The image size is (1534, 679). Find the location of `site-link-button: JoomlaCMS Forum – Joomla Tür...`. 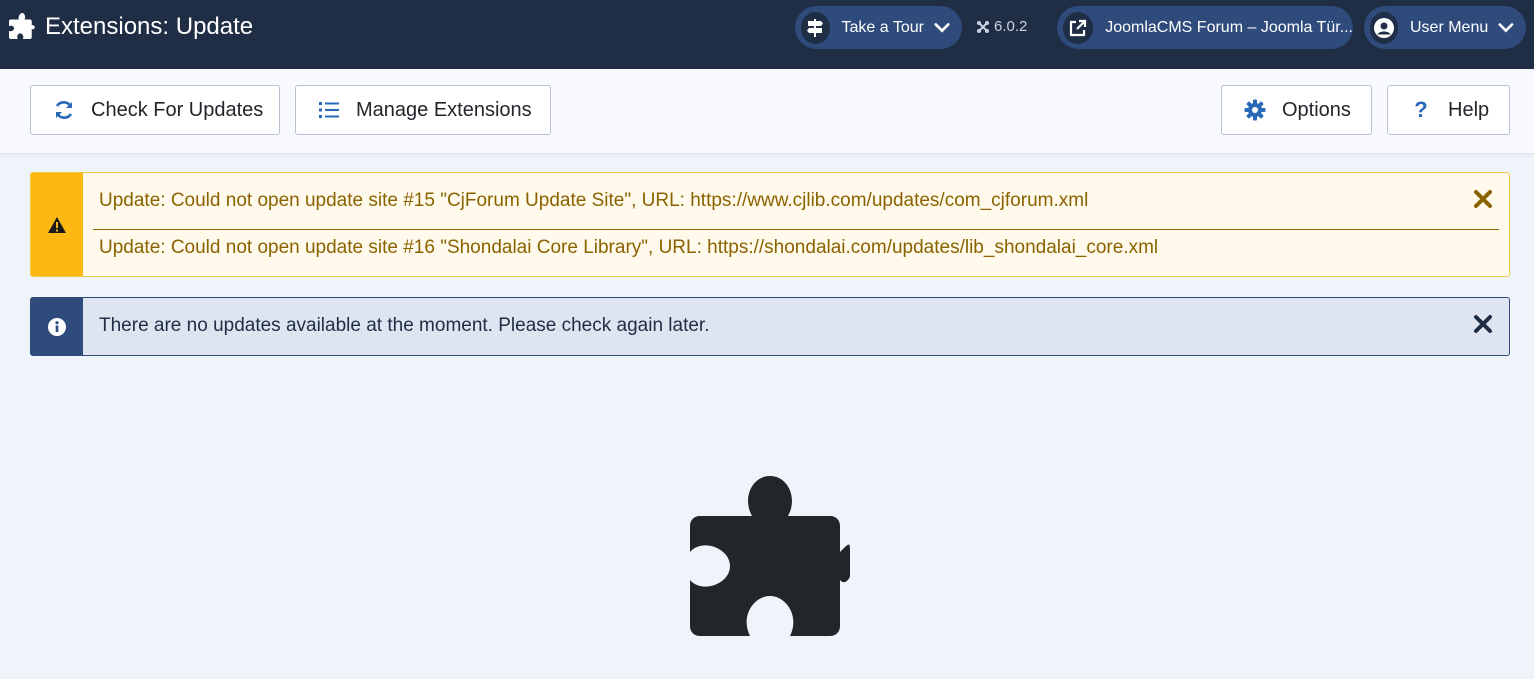

site-link-button: JoomlaCMS Forum – Joomla Tür... is located at coordinates (1205, 27).